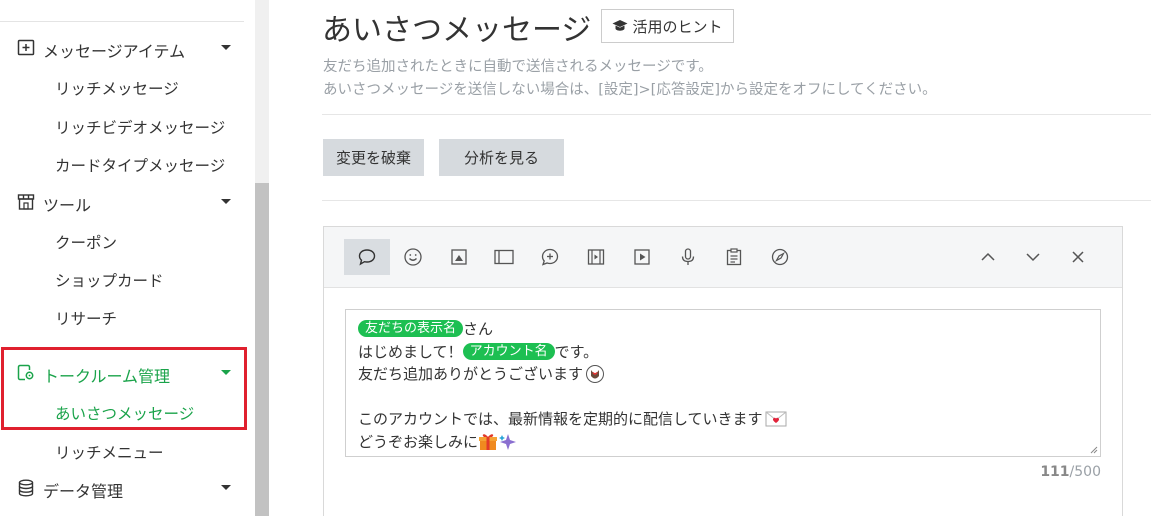 This screenshot has height=516, width=1151. What do you see at coordinates (410, 352) in the screenshot?
I see `message-text: はじめまして！` at bounding box center [410, 352].